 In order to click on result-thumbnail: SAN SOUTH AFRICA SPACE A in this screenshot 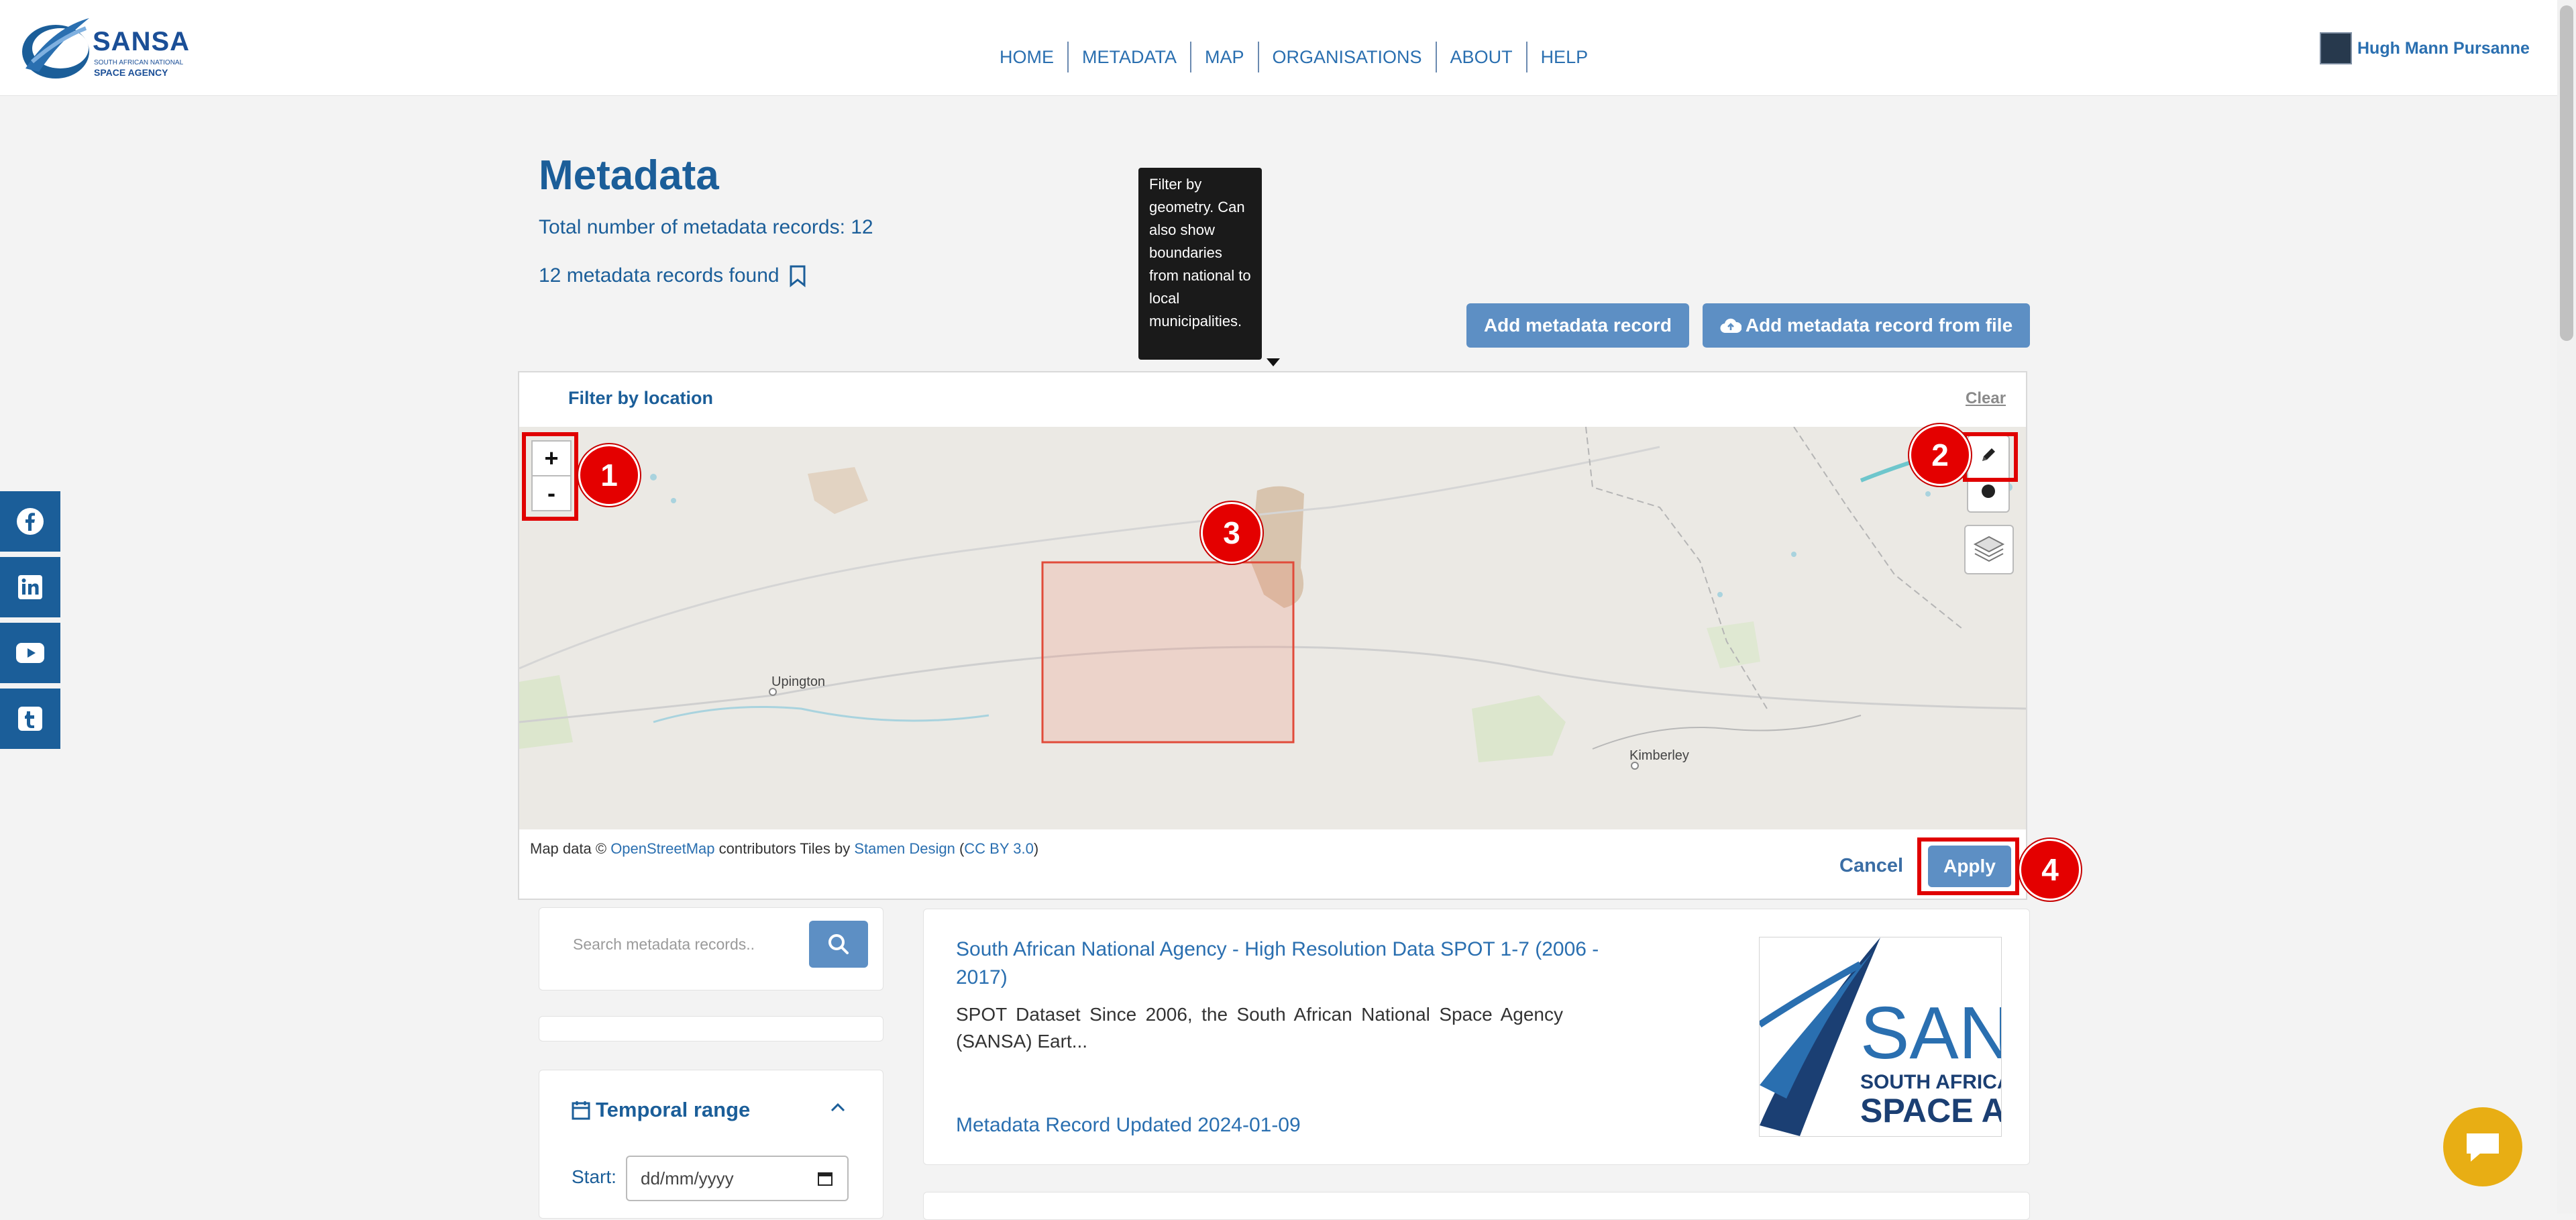, I will do `click(1880, 1037)`.